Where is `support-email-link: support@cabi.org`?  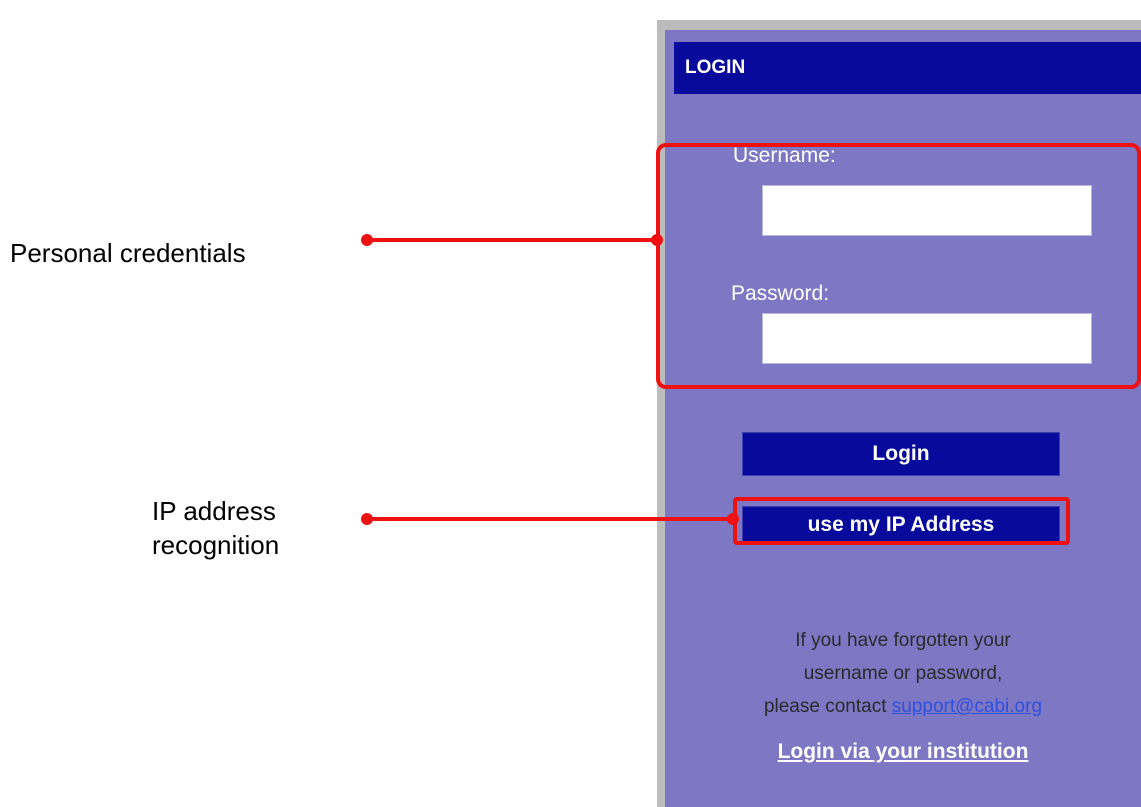
support-email-link: support@cabi.org is located at coordinates (967, 706).